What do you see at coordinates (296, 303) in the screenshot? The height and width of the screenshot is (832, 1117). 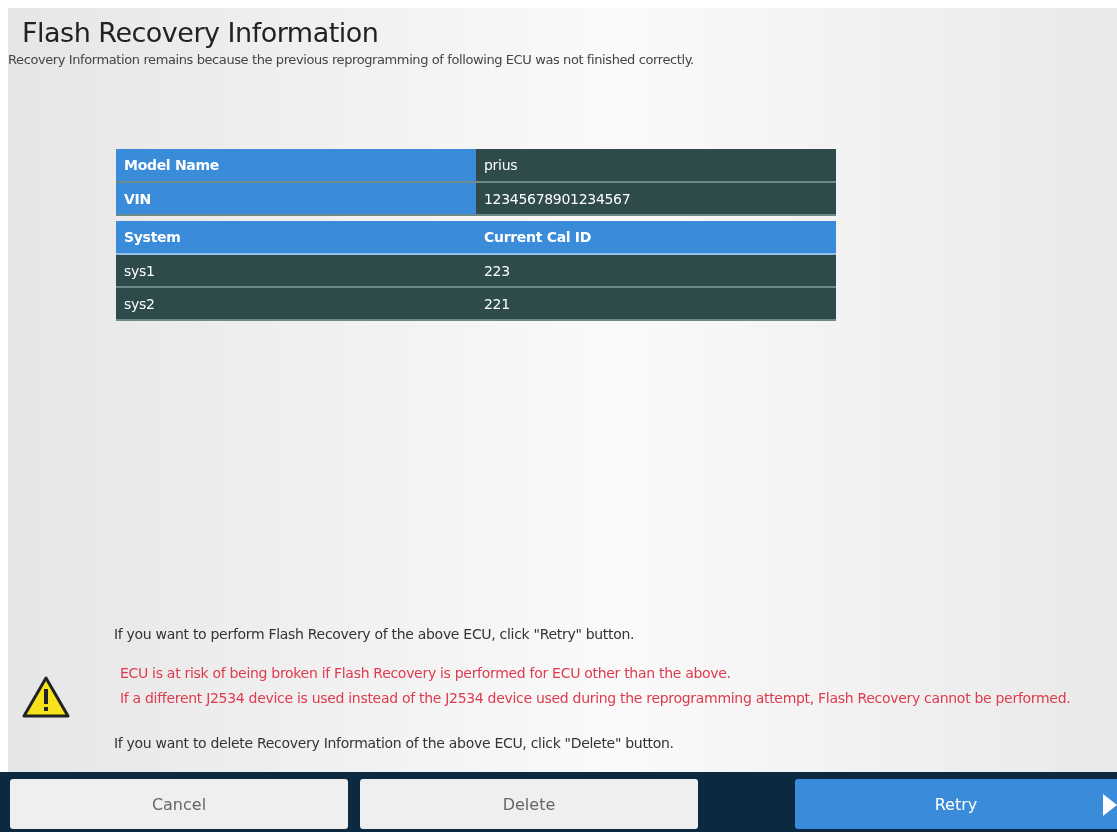 I see `table-cell: sys2` at bounding box center [296, 303].